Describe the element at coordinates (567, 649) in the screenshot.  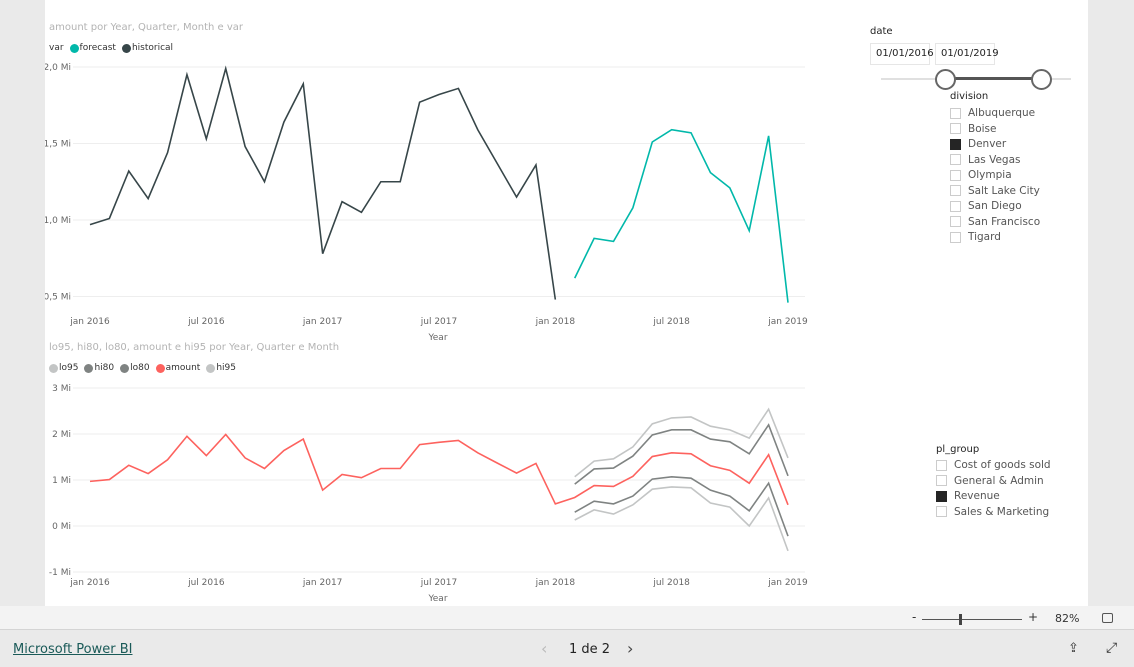
I see `footer: Microsoft Power BI ‹ 1 de 2 › ⇪ ⤢` at that location.